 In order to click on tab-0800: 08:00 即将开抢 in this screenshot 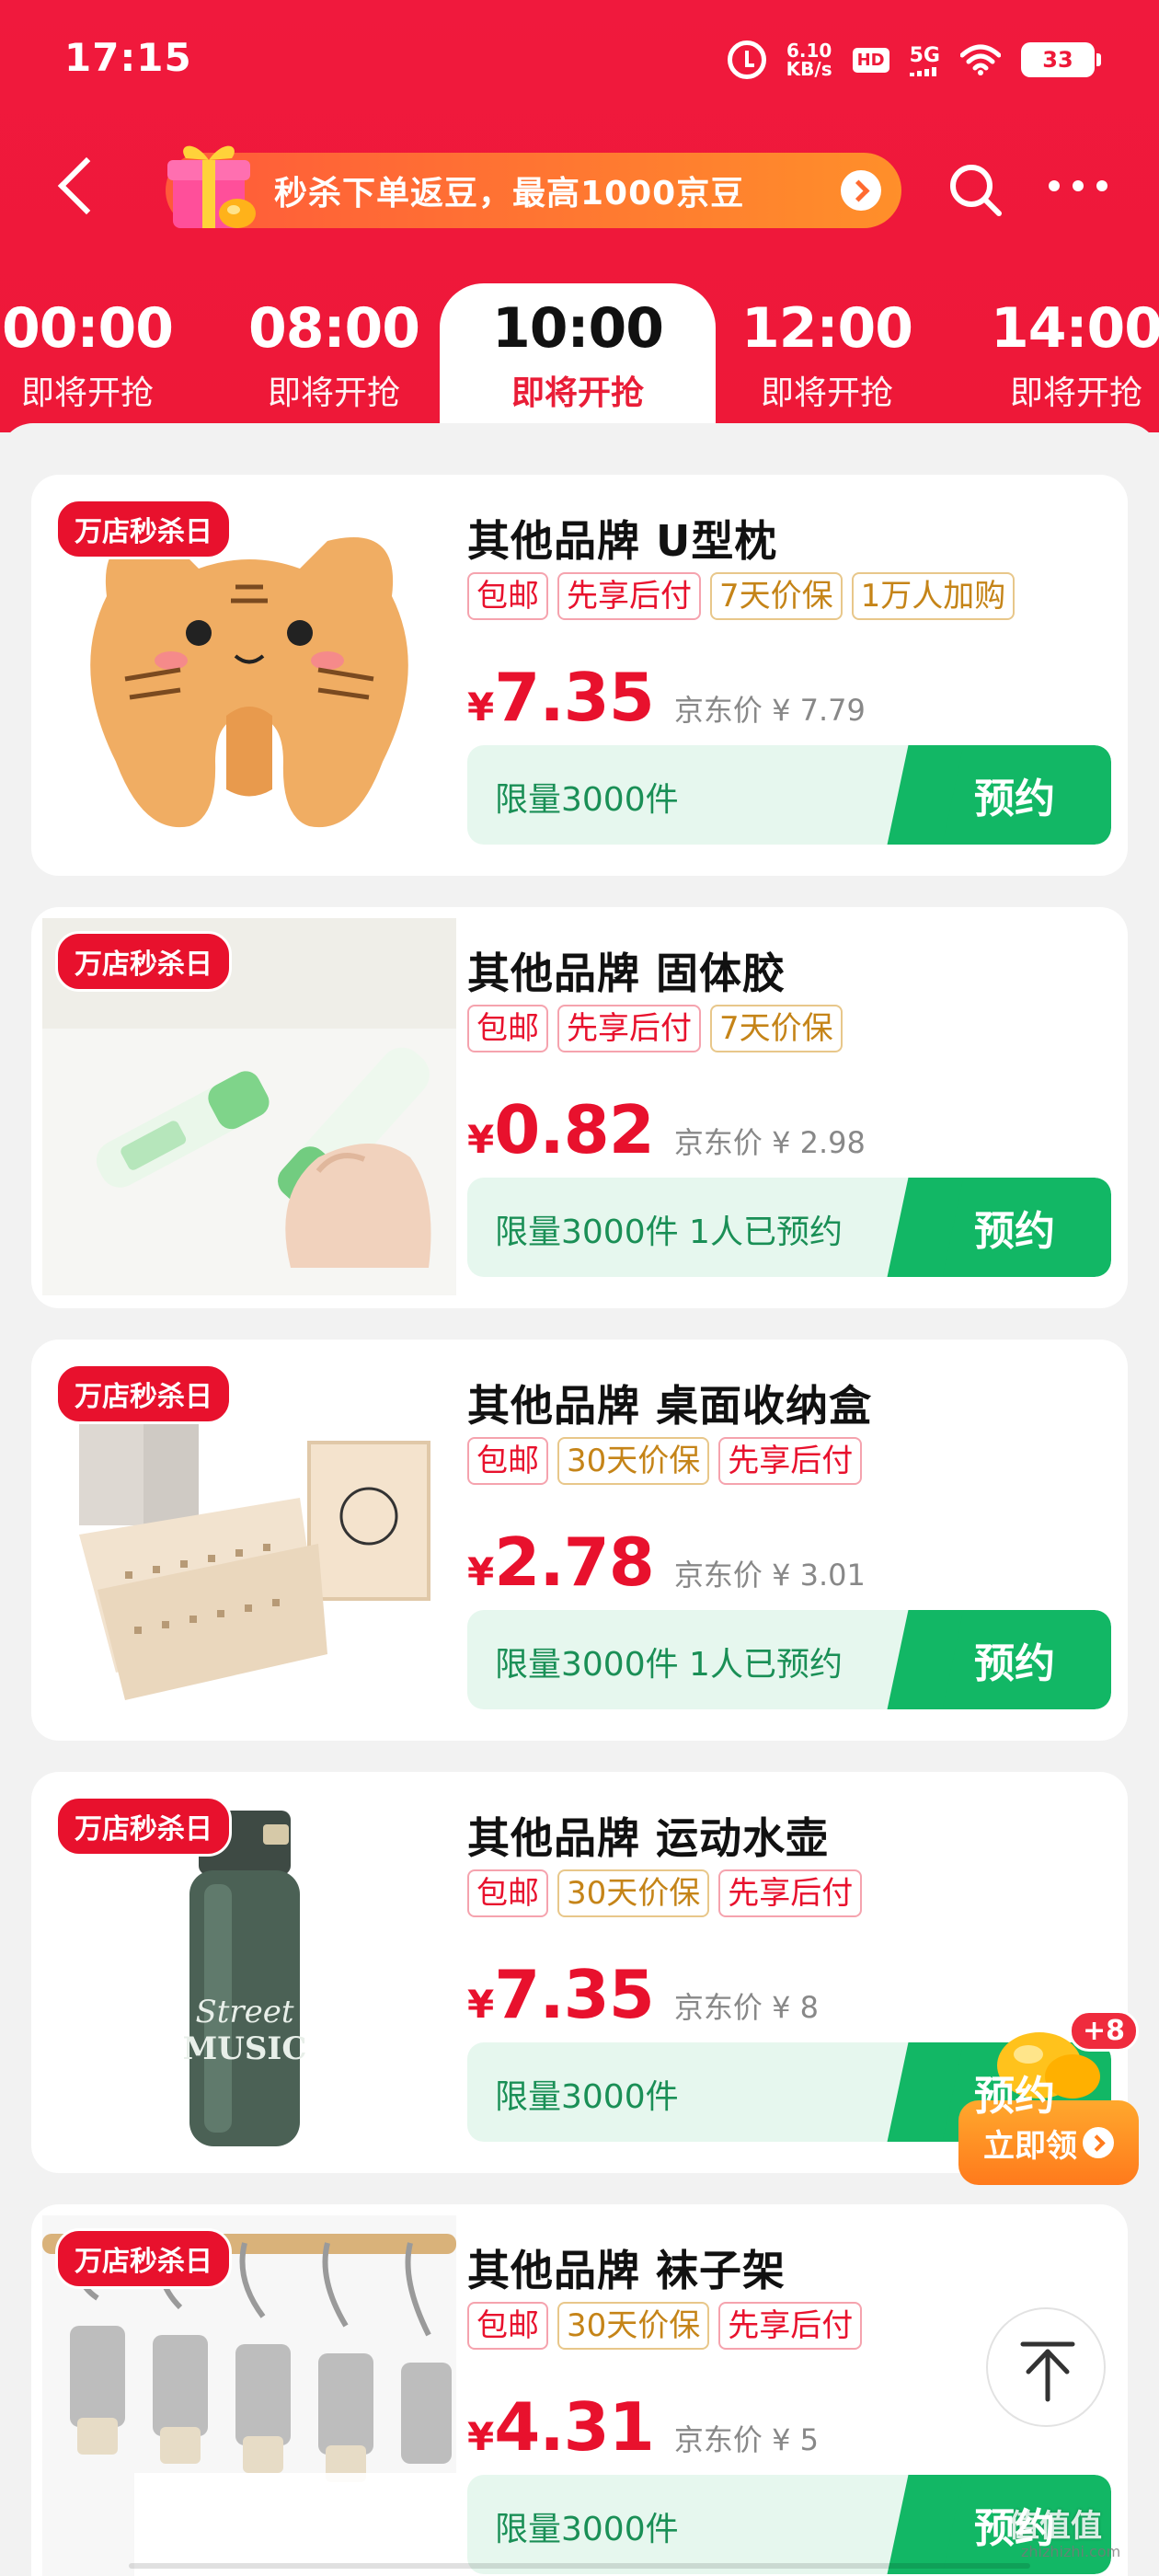, I will do `click(334, 355)`.